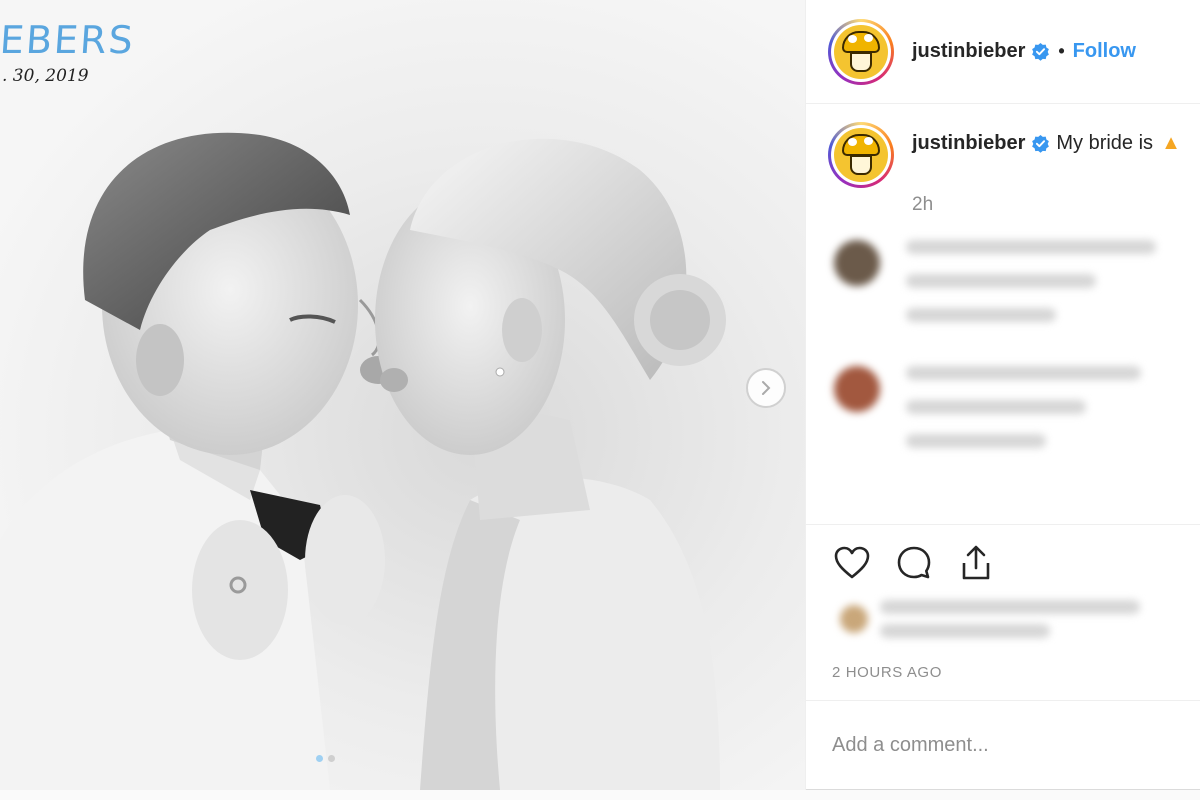  Describe the element at coordinates (852, 563) in the screenshot. I see `heart-icon` at that location.